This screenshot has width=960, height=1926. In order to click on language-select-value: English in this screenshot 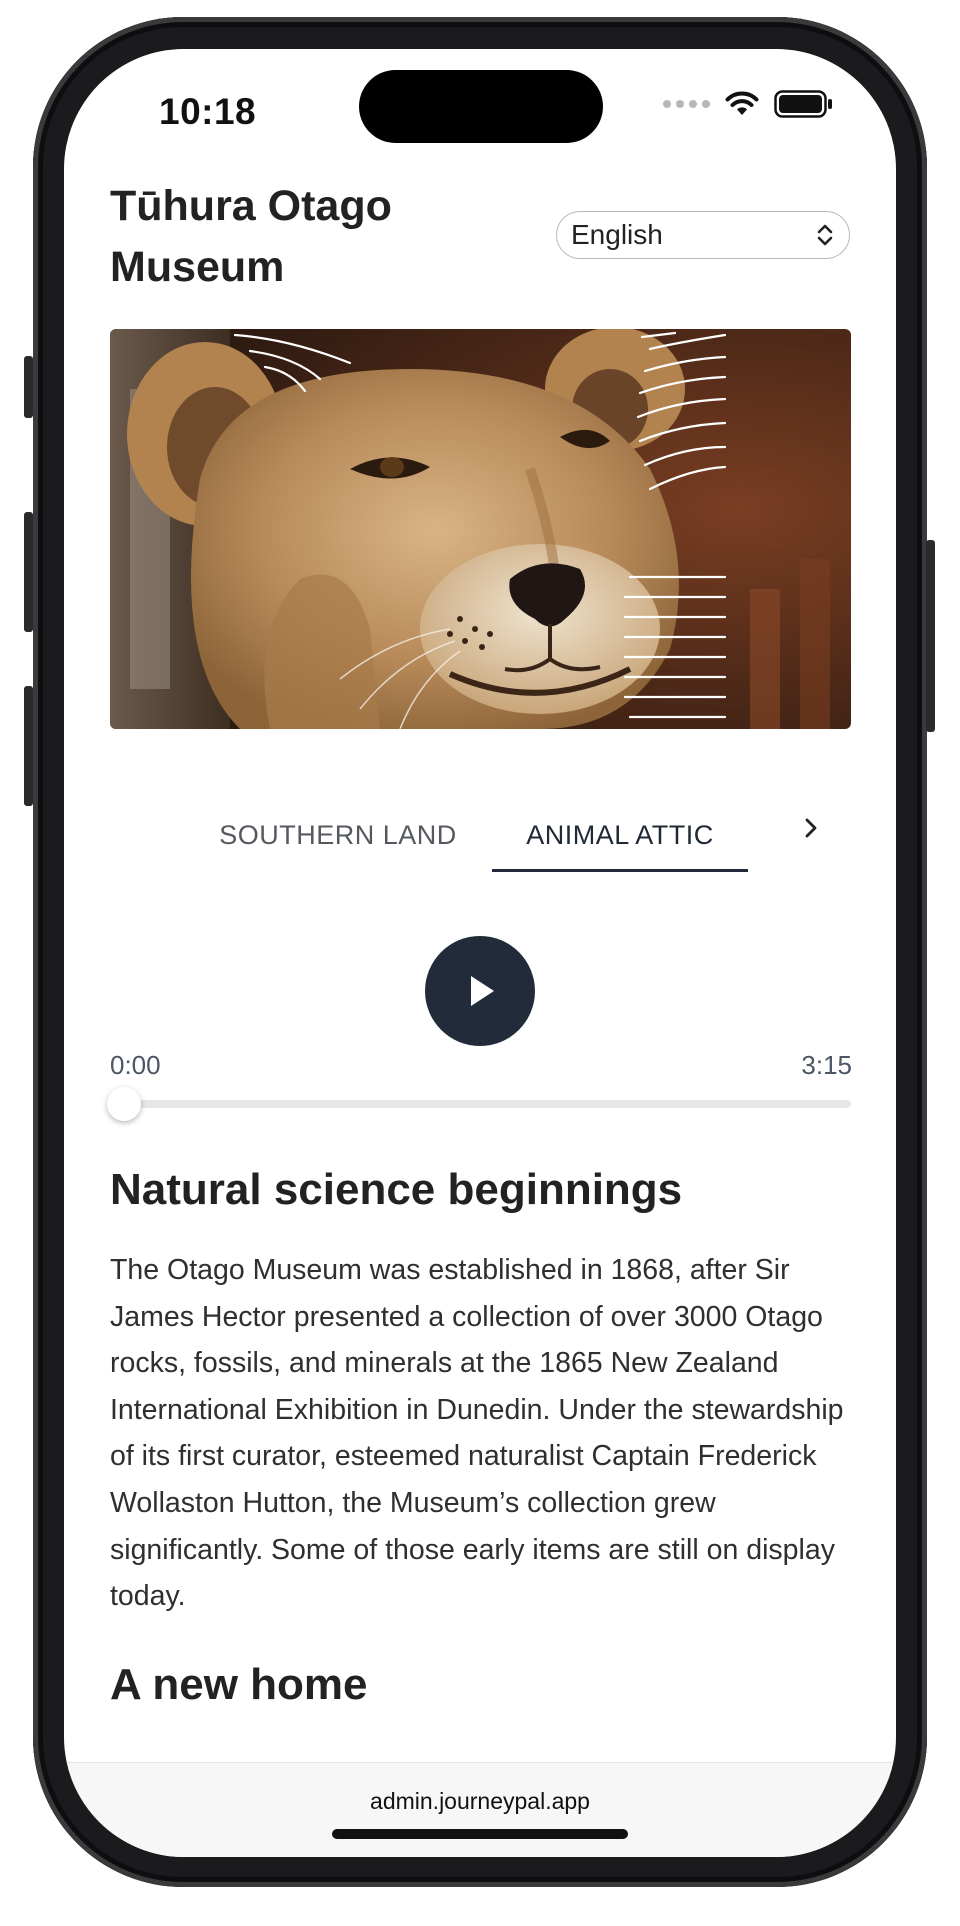, I will do `click(617, 234)`.